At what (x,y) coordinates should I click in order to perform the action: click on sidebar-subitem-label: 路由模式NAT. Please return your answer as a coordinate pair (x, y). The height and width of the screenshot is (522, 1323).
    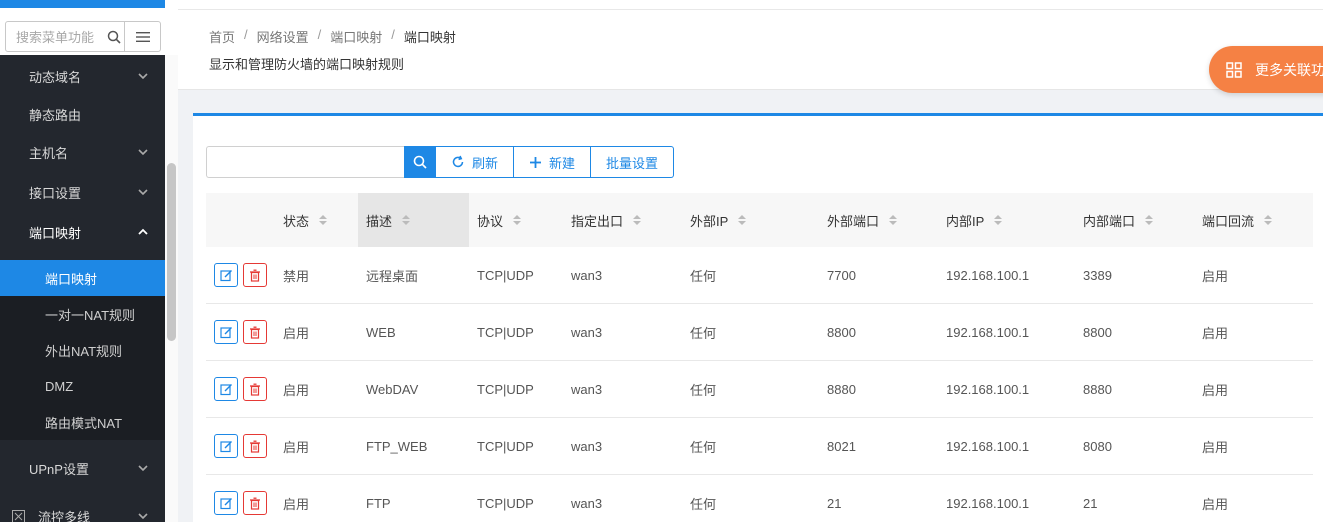
    Looking at the image, I should click on (84, 423).